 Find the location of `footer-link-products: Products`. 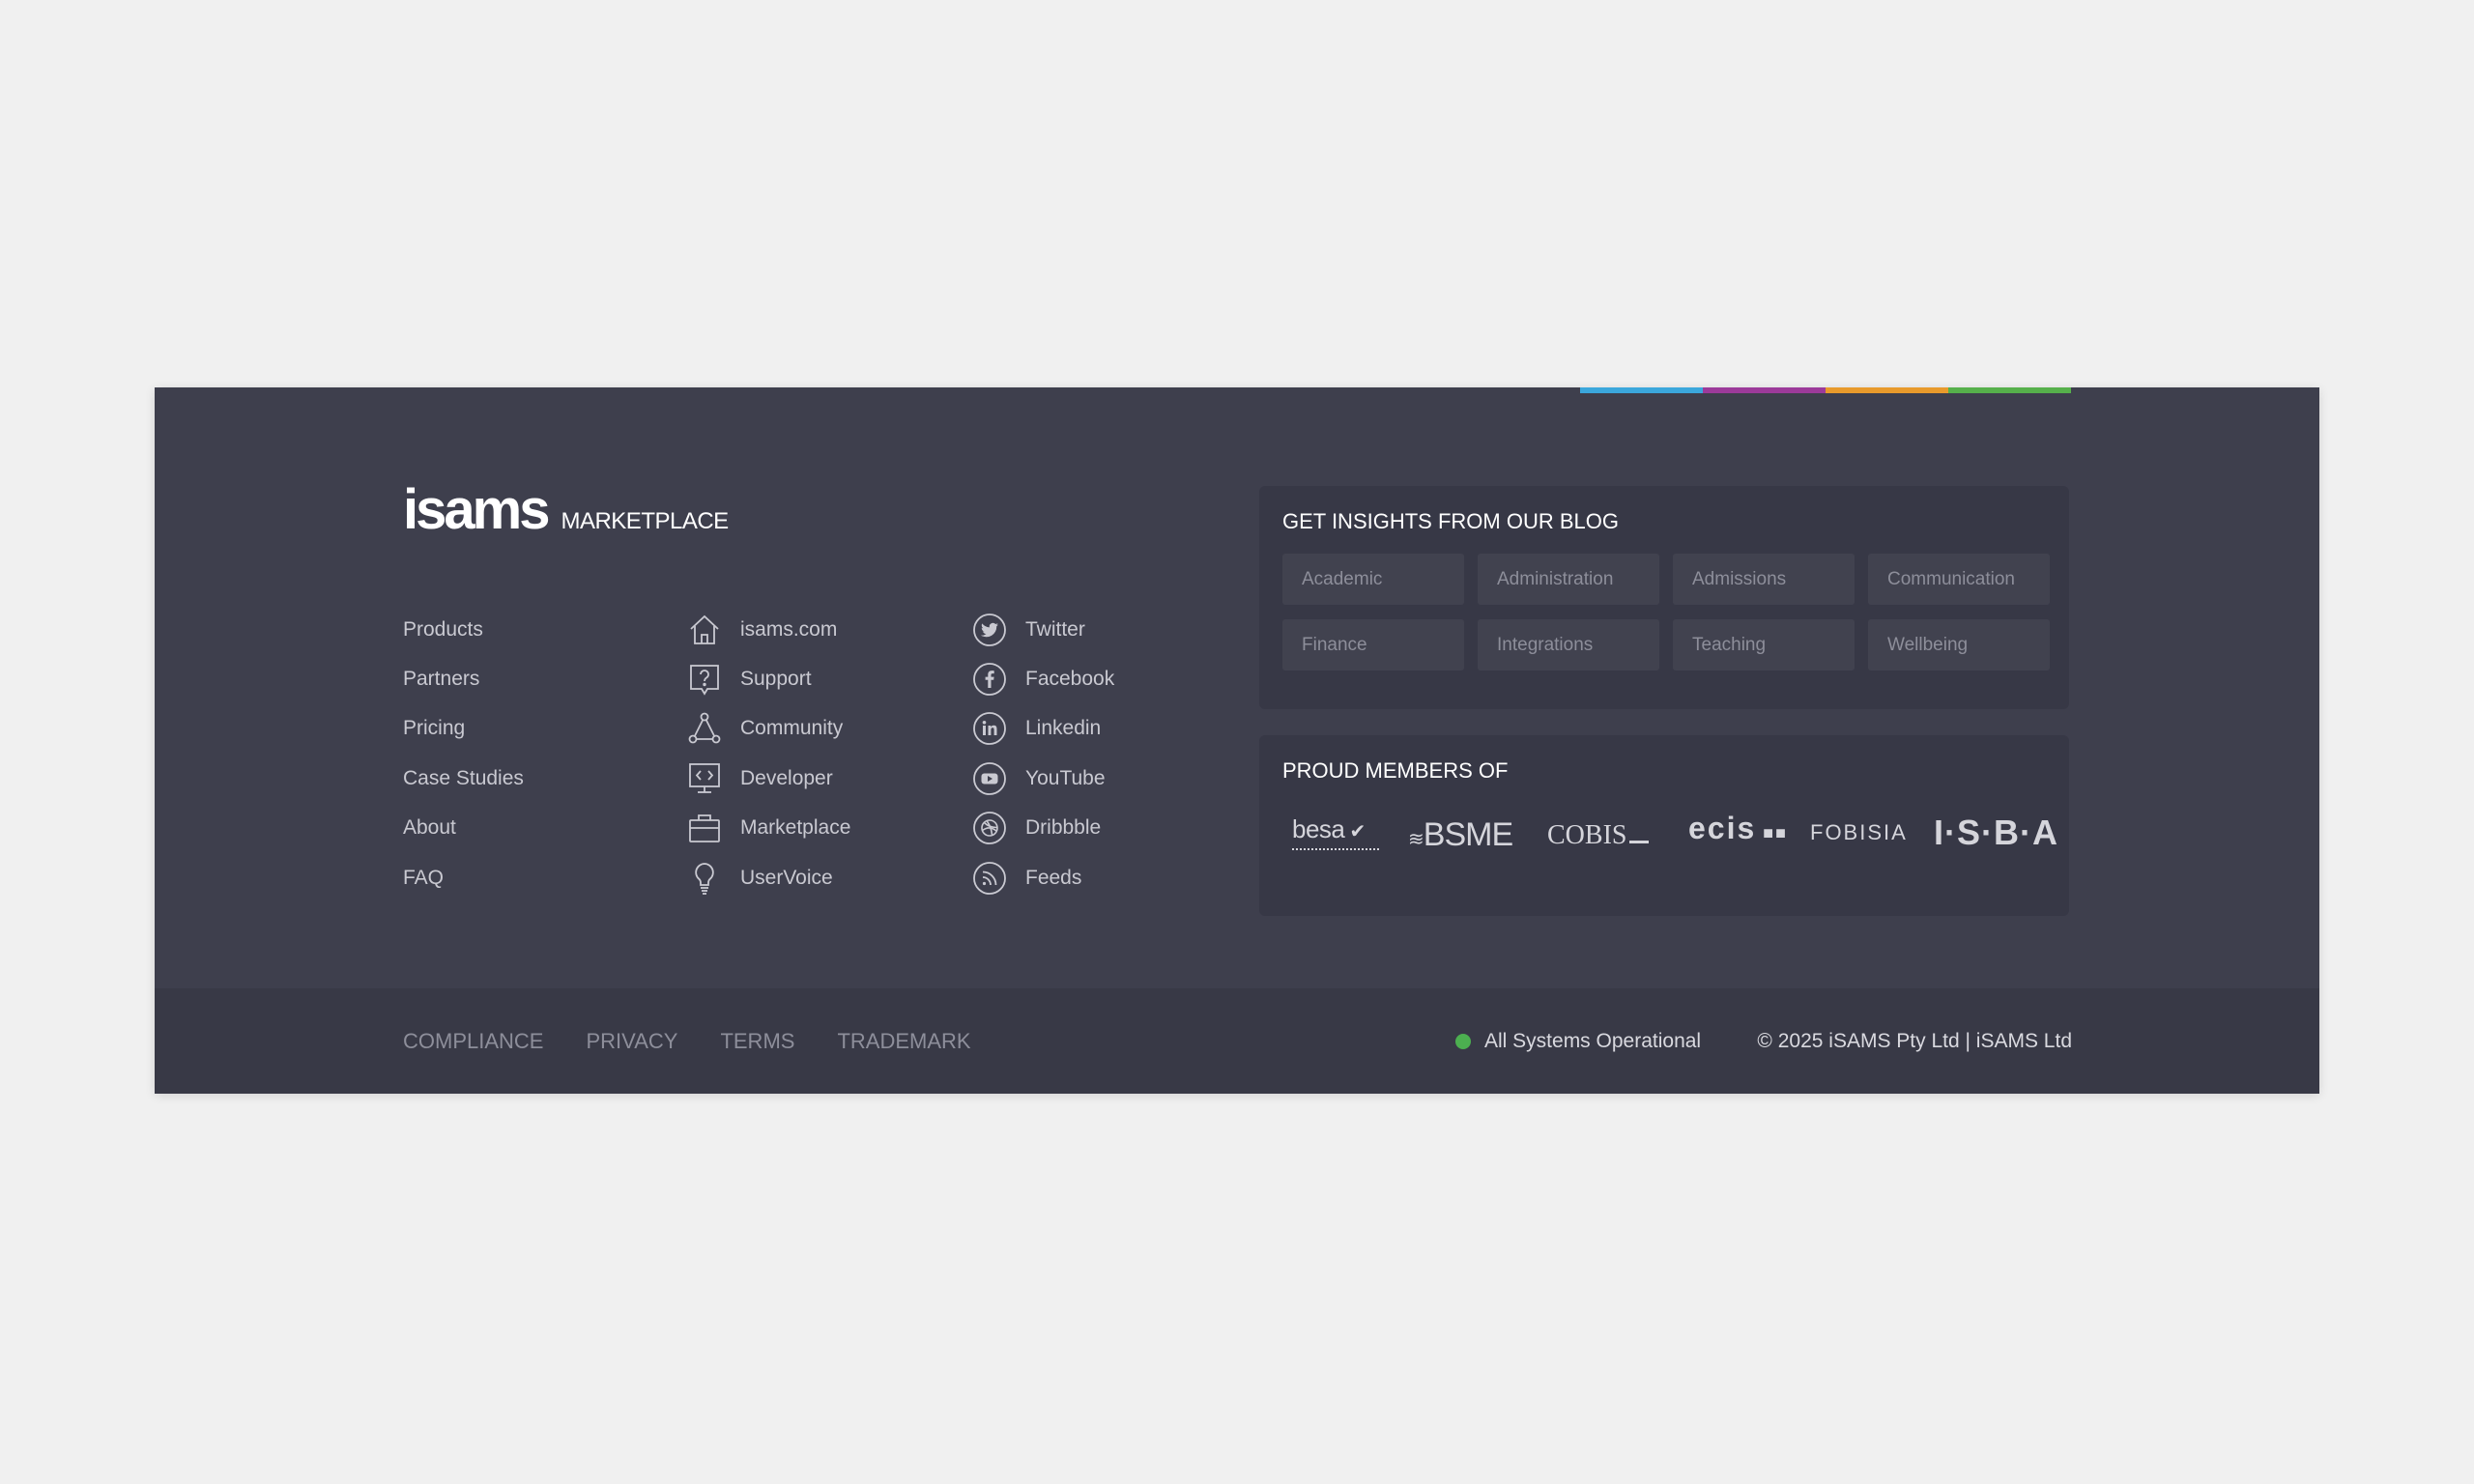

footer-link-products: Products is located at coordinates (464, 629).